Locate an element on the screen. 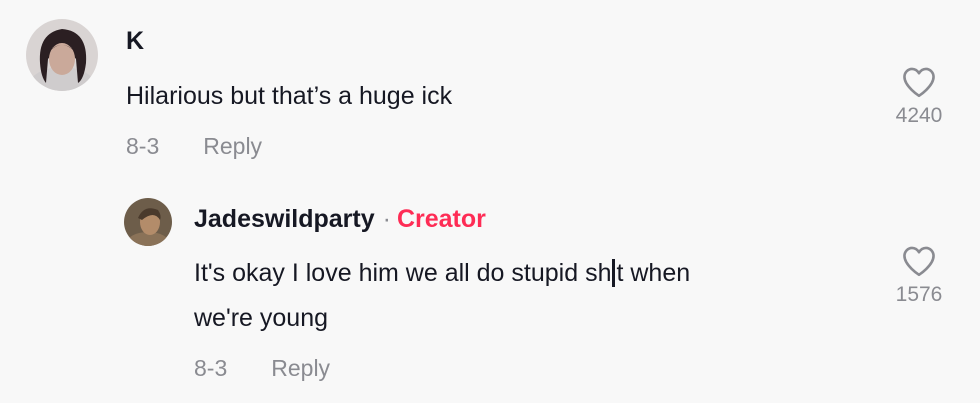 The height and width of the screenshot is (403, 980). reply-username: Jadeswildparty is located at coordinates (284, 219).